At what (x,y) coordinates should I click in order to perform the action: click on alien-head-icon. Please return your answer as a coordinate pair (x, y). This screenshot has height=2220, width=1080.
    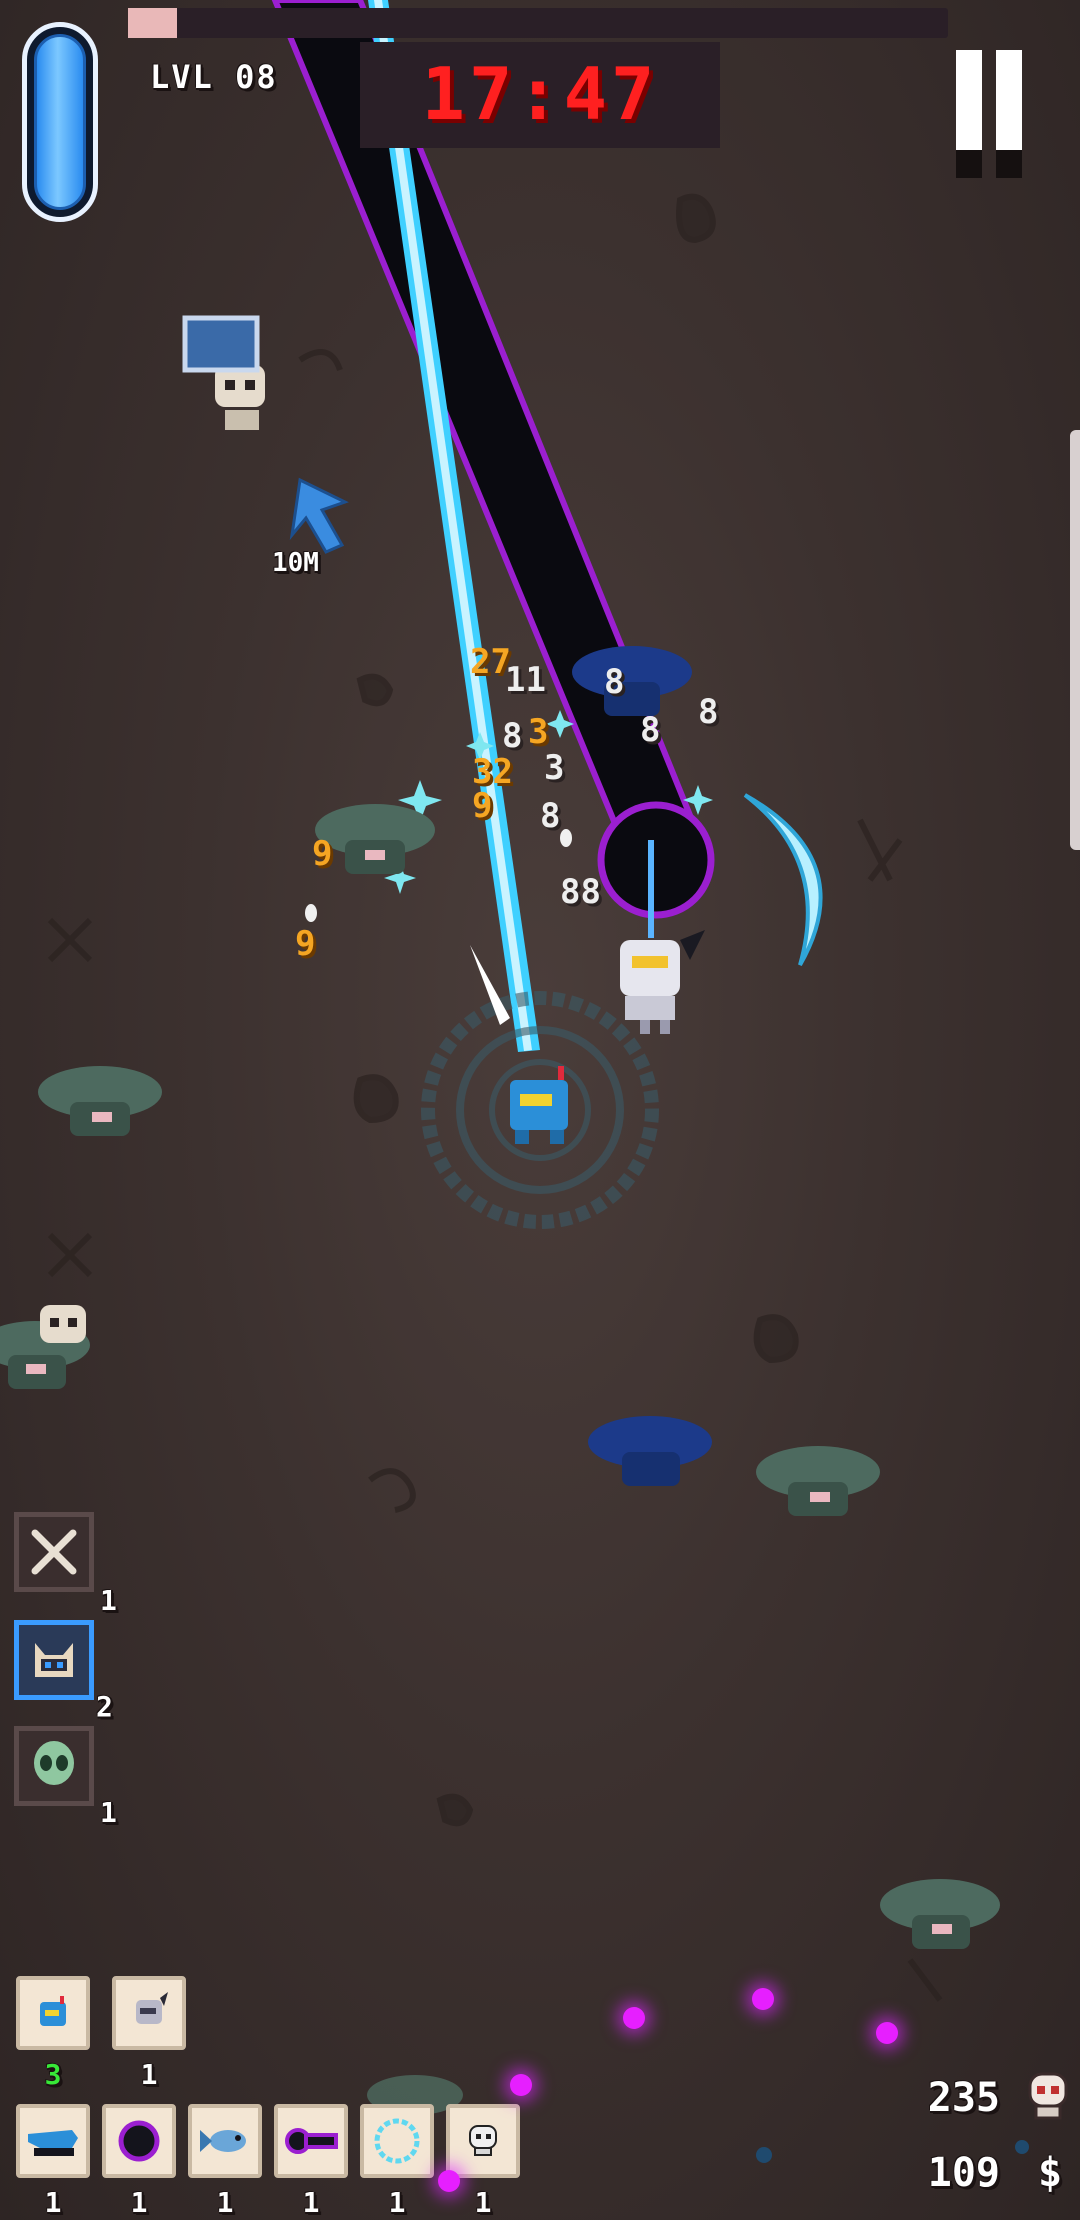
    Looking at the image, I should click on (54, 1763).